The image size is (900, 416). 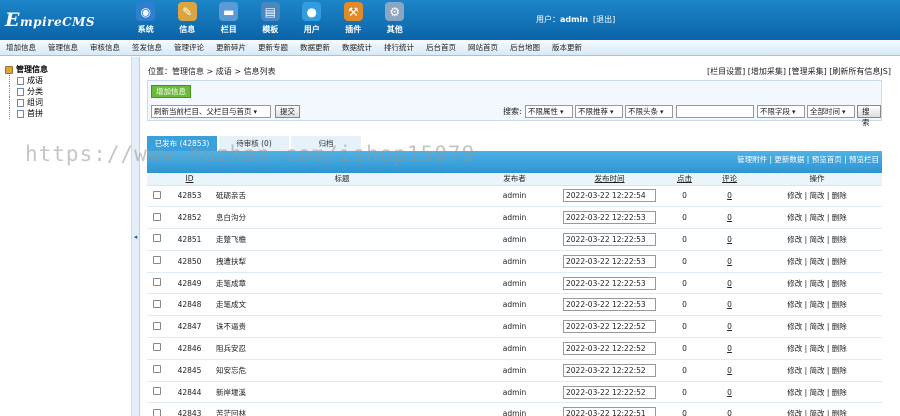 I want to click on tree-item: 分类, so click(x=68, y=91).